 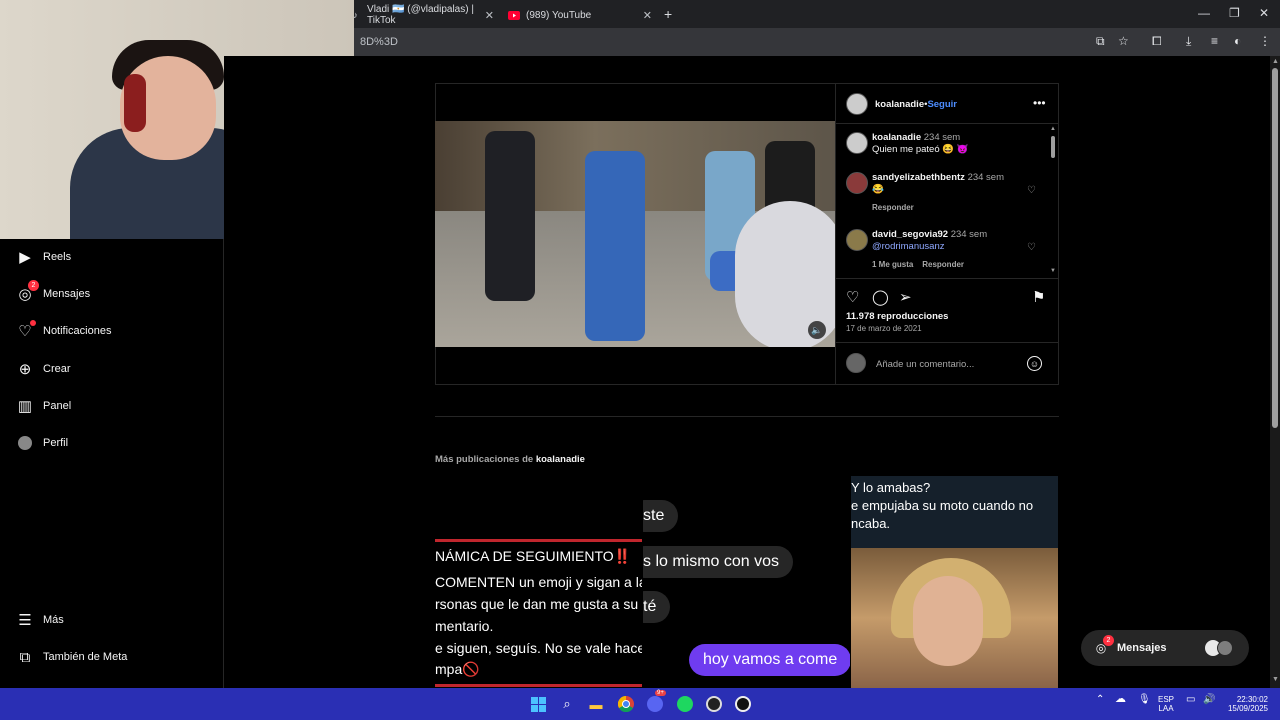 What do you see at coordinates (43, 369) in the screenshot?
I see `sidebar-item-create: ⊕ Crear` at bounding box center [43, 369].